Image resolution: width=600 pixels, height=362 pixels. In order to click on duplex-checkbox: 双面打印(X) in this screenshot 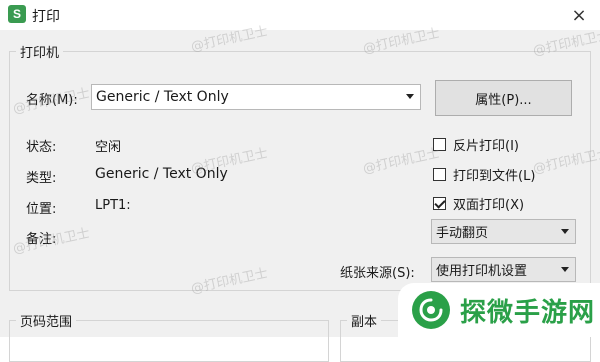, I will do `click(478, 203)`.